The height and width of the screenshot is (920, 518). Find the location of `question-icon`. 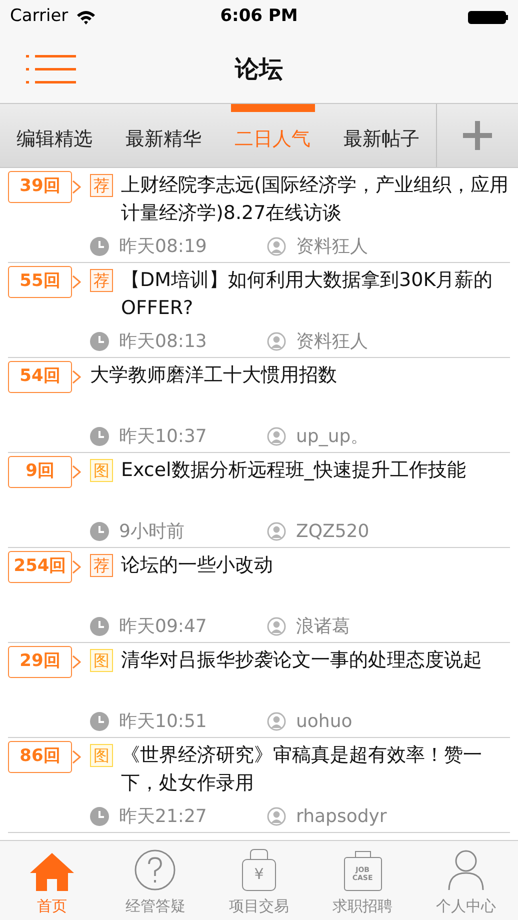

question-icon is located at coordinates (155, 869).